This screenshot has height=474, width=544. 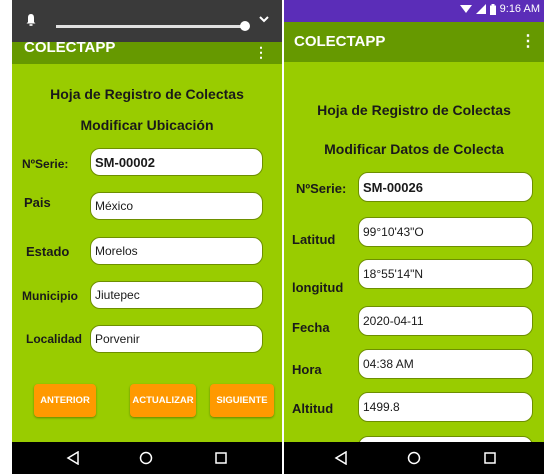 What do you see at coordinates (176, 295) in the screenshot?
I see `municipio-field: Jiutepec` at bounding box center [176, 295].